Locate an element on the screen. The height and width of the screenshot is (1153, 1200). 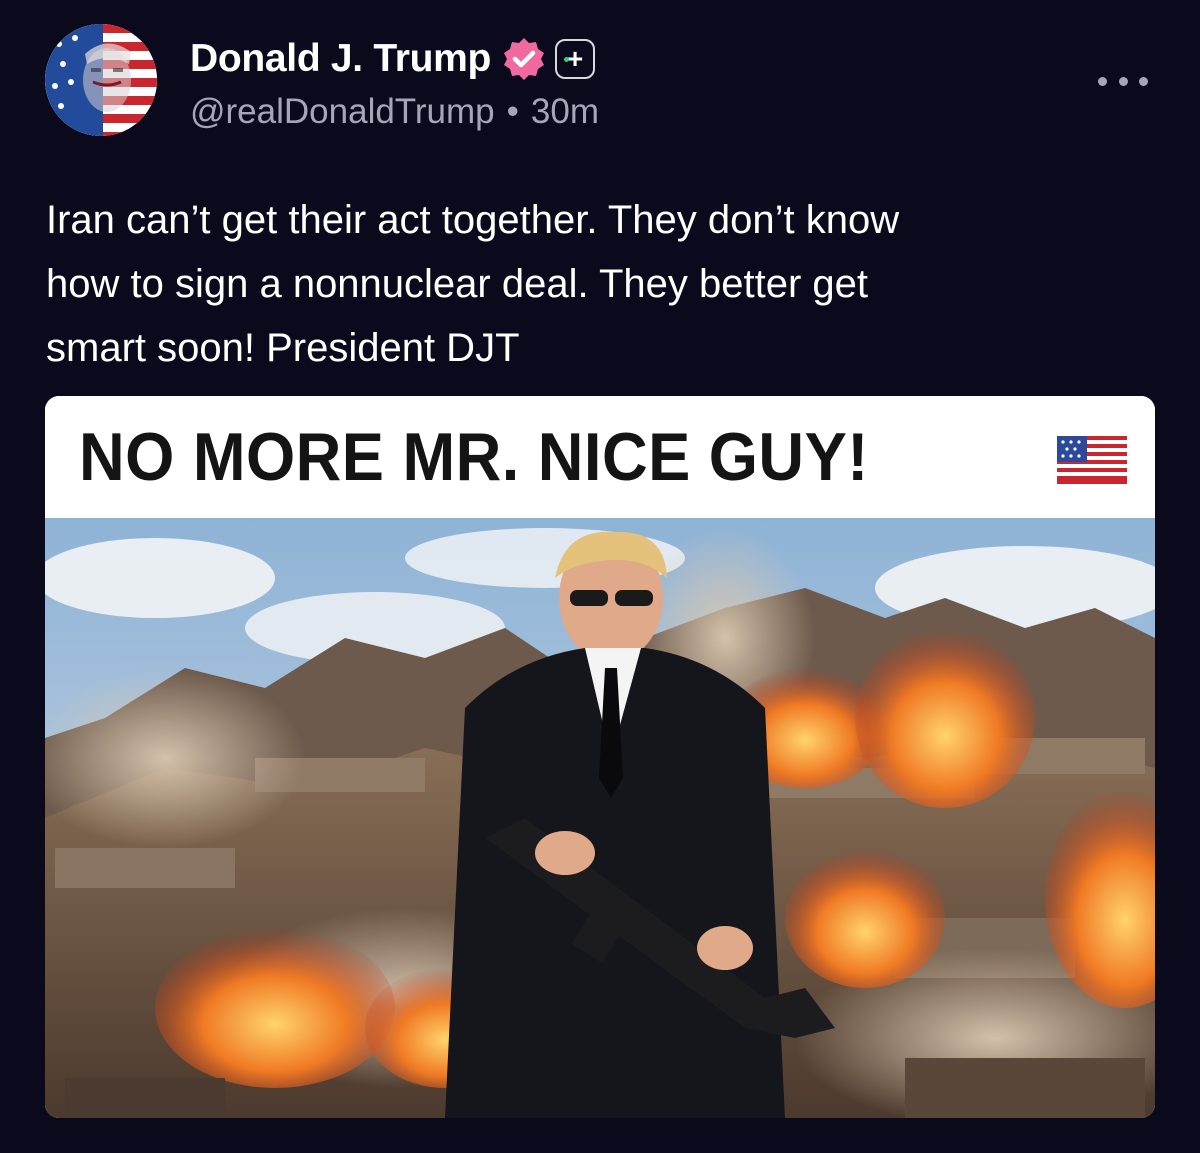
more-options-button is located at coordinates (1123, 81).